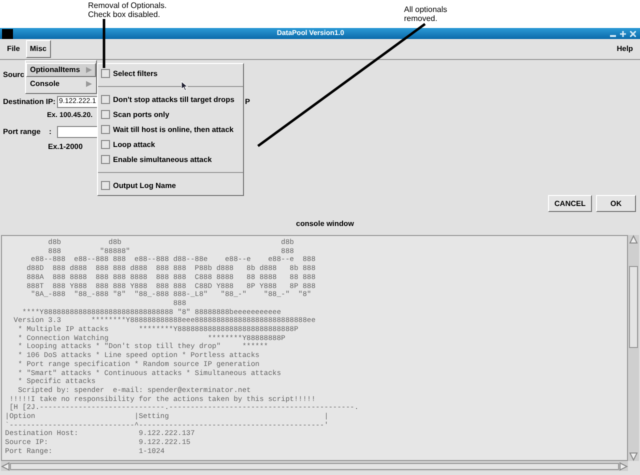 This screenshot has width=640, height=475. I want to click on horizontal-scrollbar, so click(314, 466).